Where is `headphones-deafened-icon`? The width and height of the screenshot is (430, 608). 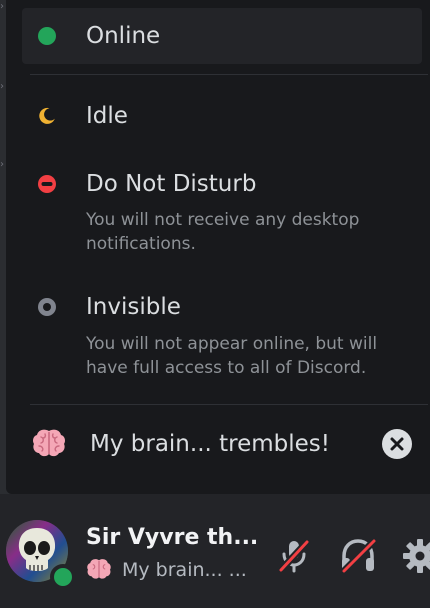 headphones-deafened-icon is located at coordinates (359, 556).